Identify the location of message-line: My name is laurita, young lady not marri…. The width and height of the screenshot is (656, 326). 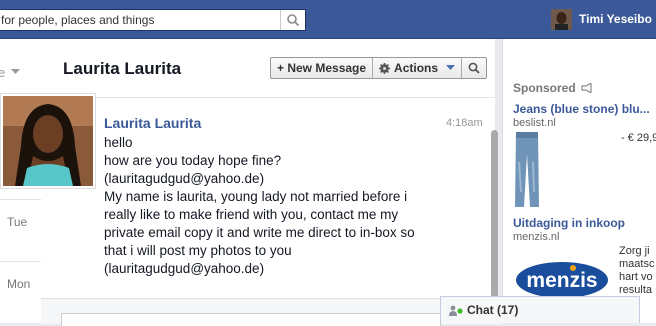
(256, 196).